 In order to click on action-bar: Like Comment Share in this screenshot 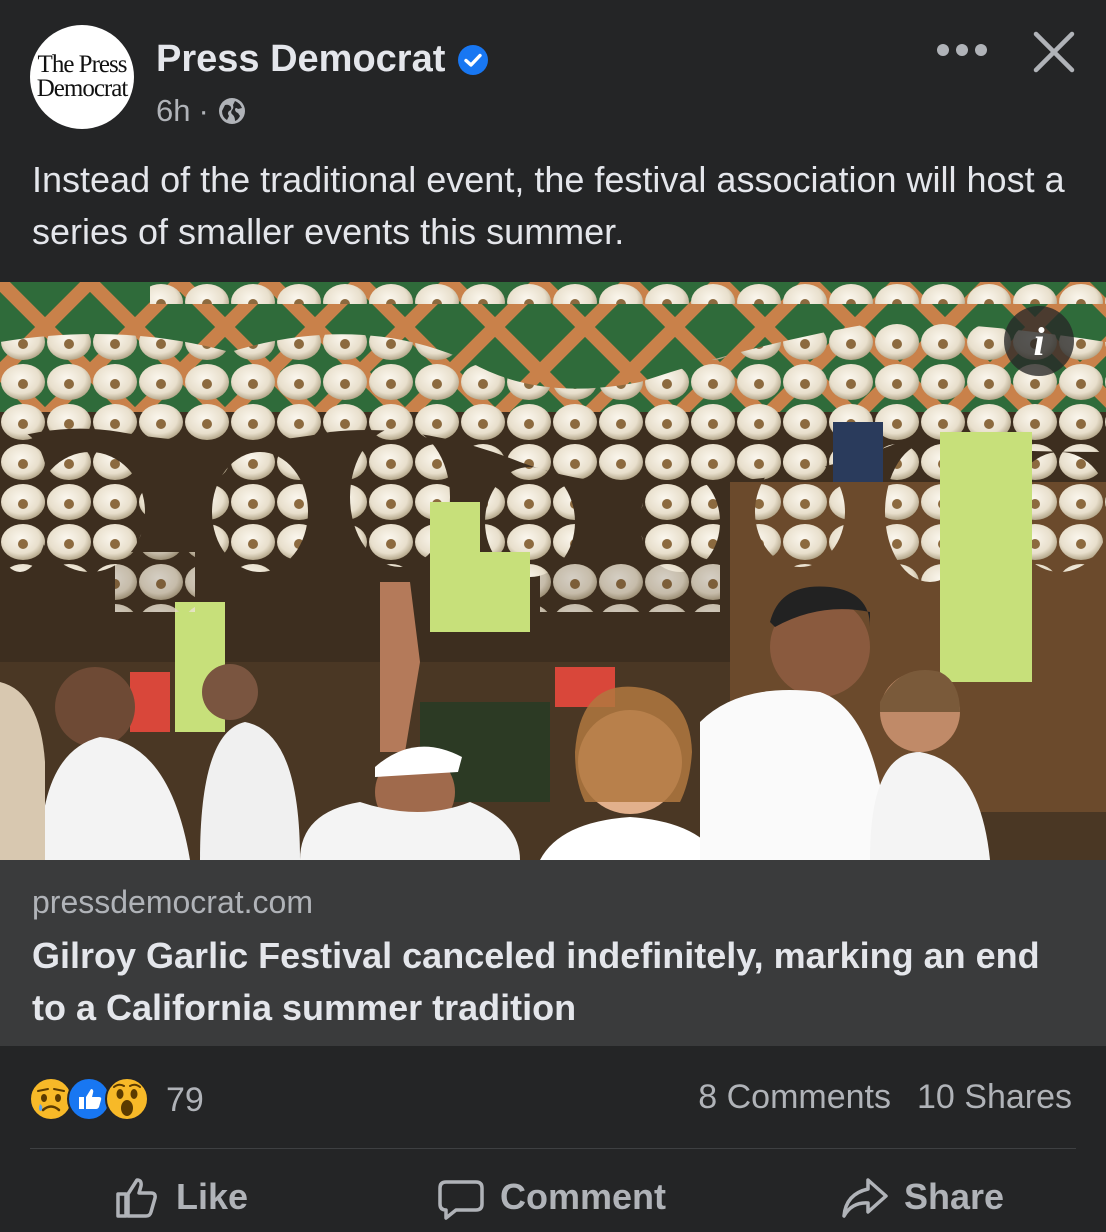, I will do `click(553, 1202)`.